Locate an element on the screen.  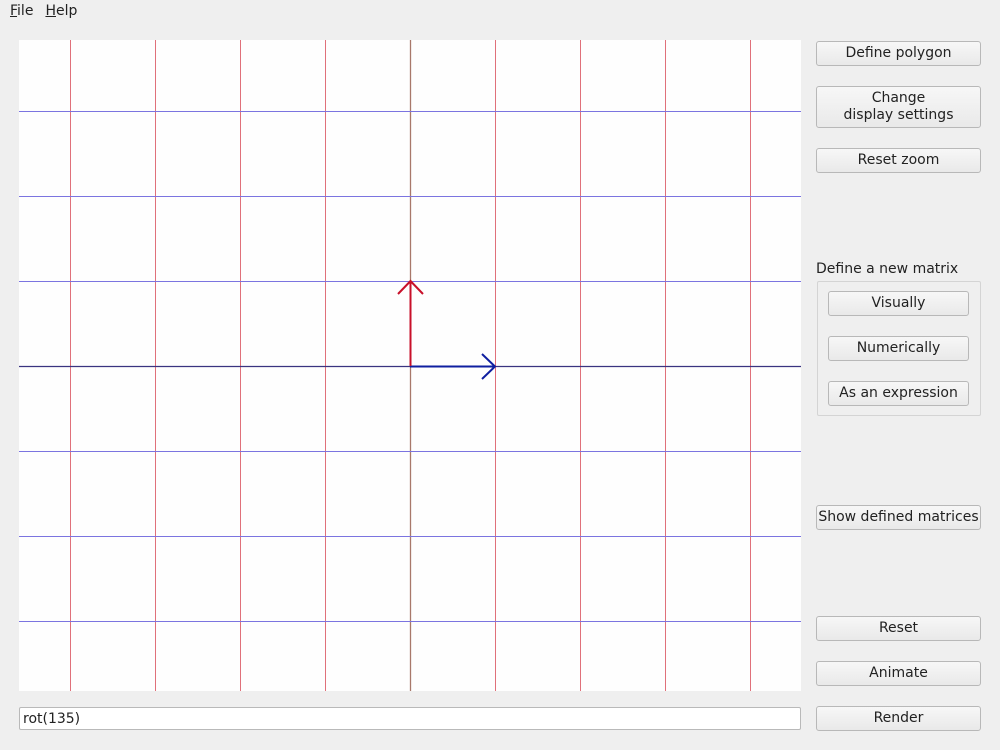
define-visually-button: Visually is located at coordinates (898, 303).